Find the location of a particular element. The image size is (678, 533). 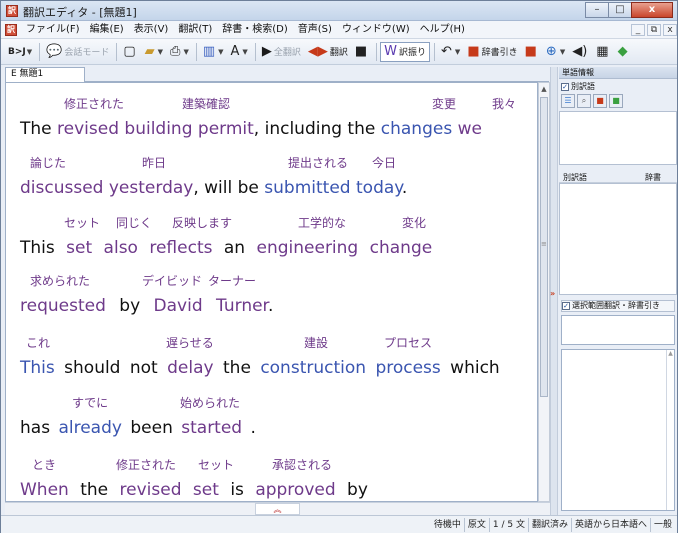

doc-minimize-button: _ is located at coordinates (638, 29).